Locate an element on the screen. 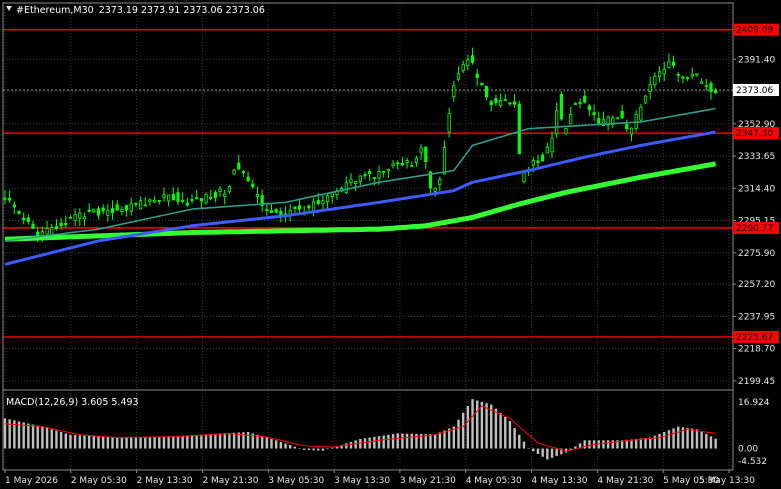  price-tick-label: 2199.45 is located at coordinates (756, 382).